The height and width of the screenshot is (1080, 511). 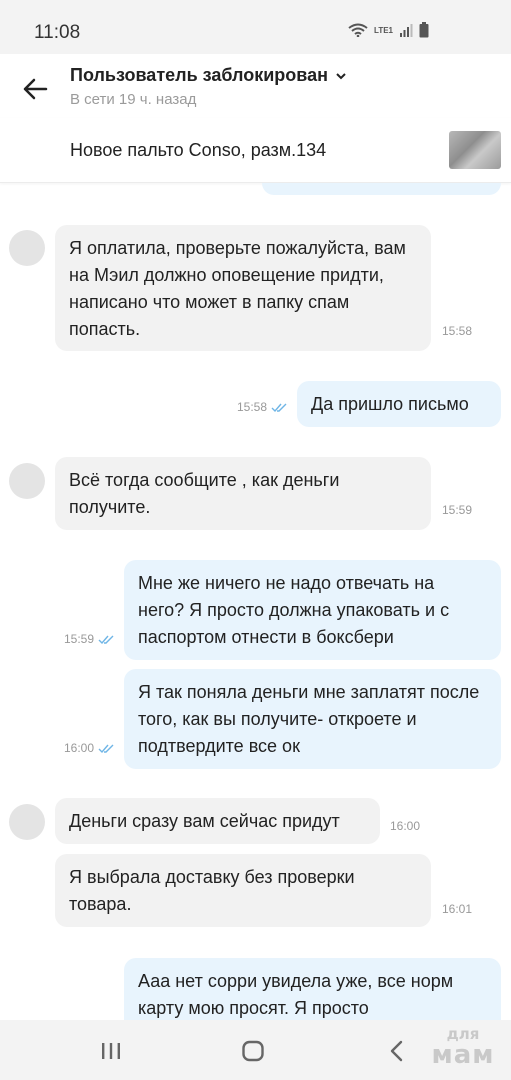 I want to click on watermark-logo: для мам, so click(x=463, y=1048).